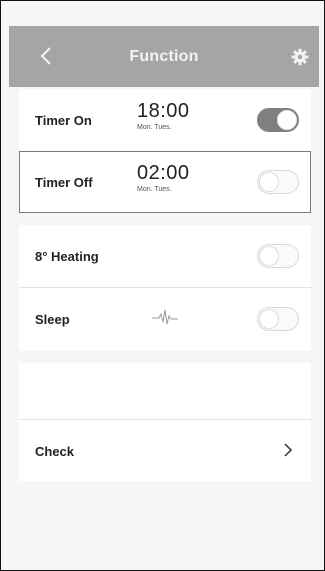 The width and height of the screenshot is (325, 571). I want to click on check-label: Check, so click(55, 451).